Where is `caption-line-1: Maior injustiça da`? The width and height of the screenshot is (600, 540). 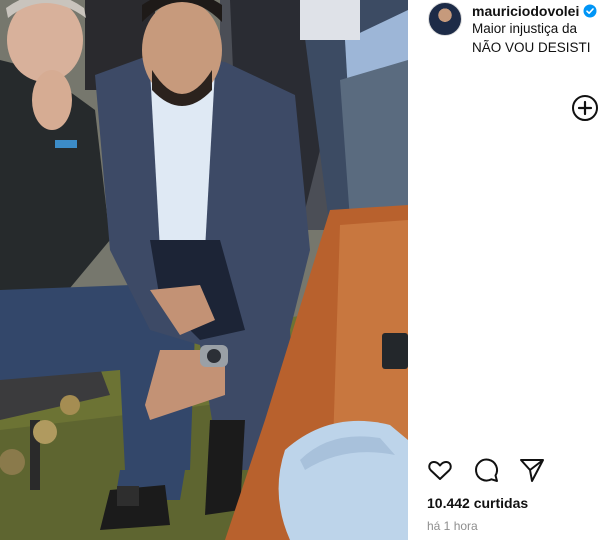 caption-line-1: Maior injustiça da is located at coordinates (525, 28).